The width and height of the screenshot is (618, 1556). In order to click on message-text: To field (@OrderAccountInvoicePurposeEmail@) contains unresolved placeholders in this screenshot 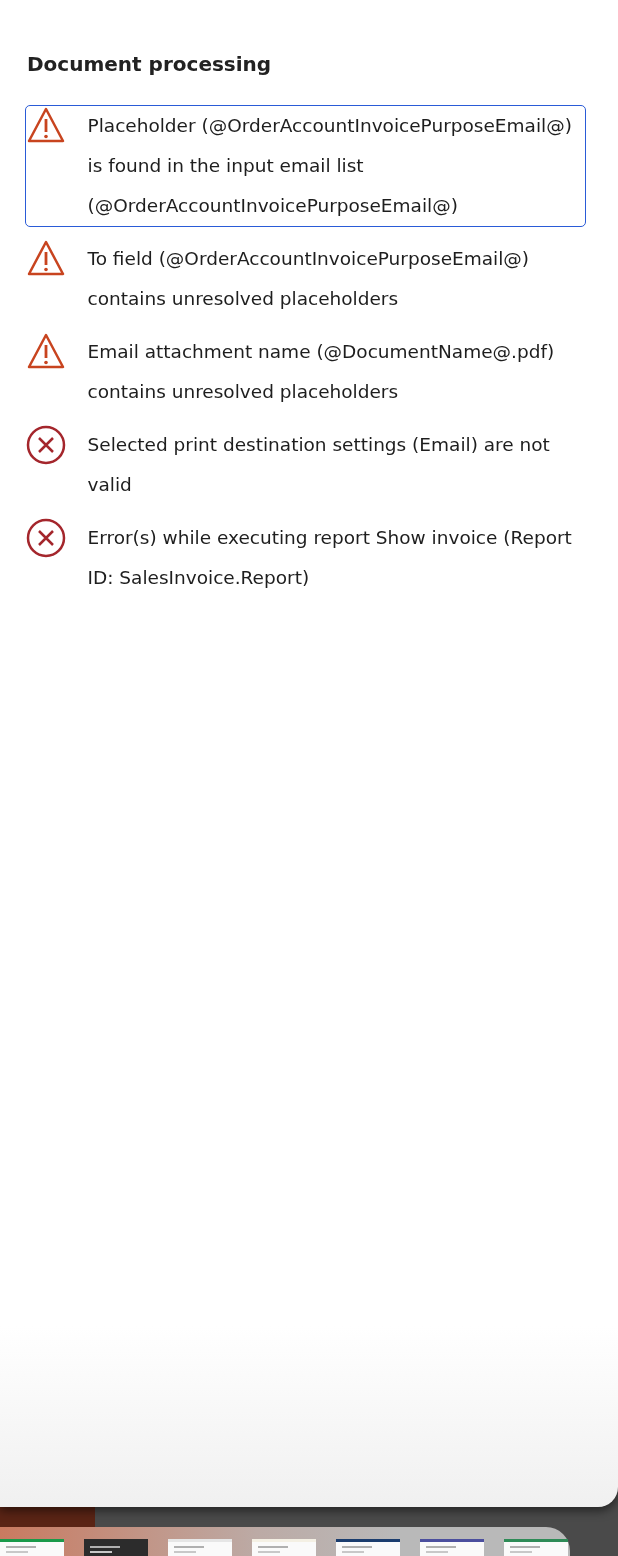, I will do `click(309, 278)`.